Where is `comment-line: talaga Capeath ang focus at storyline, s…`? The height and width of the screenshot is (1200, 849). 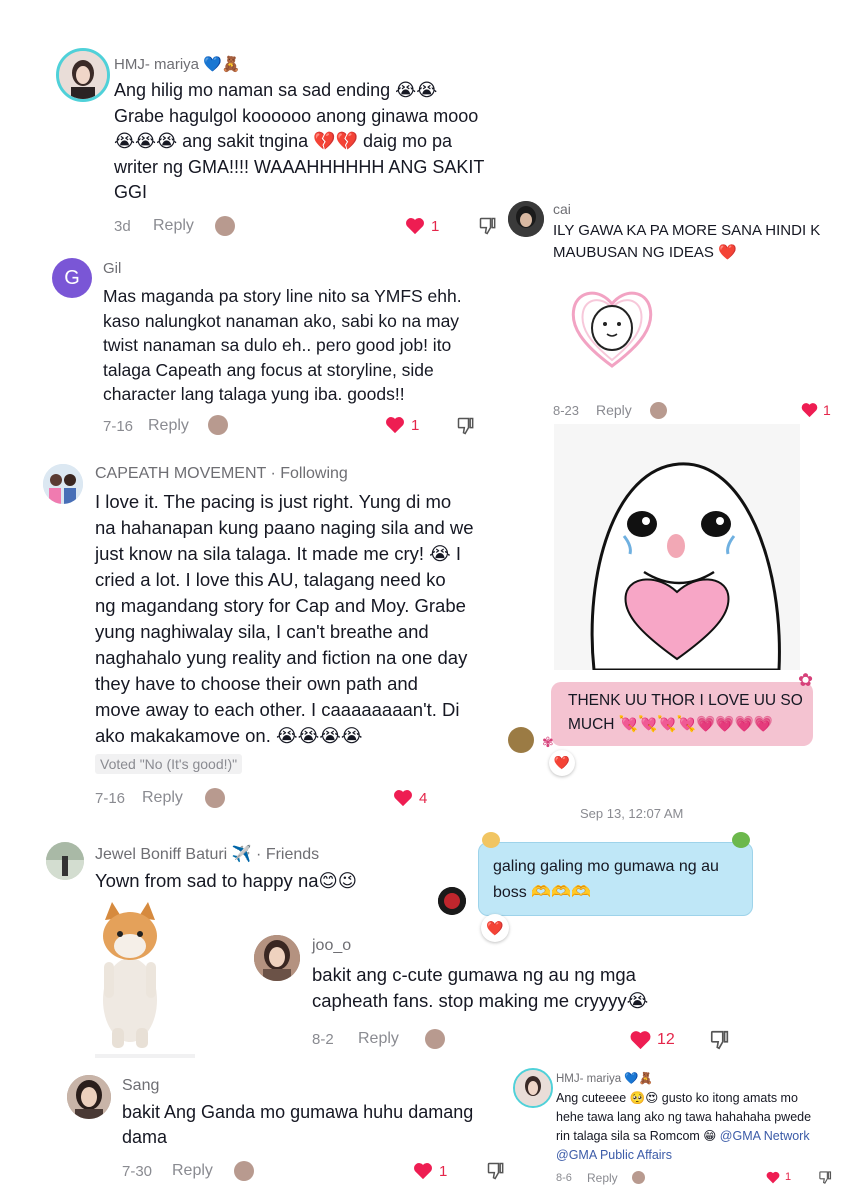 comment-line: talaga Capeath ang focus at storyline, s… is located at coordinates (268, 369).